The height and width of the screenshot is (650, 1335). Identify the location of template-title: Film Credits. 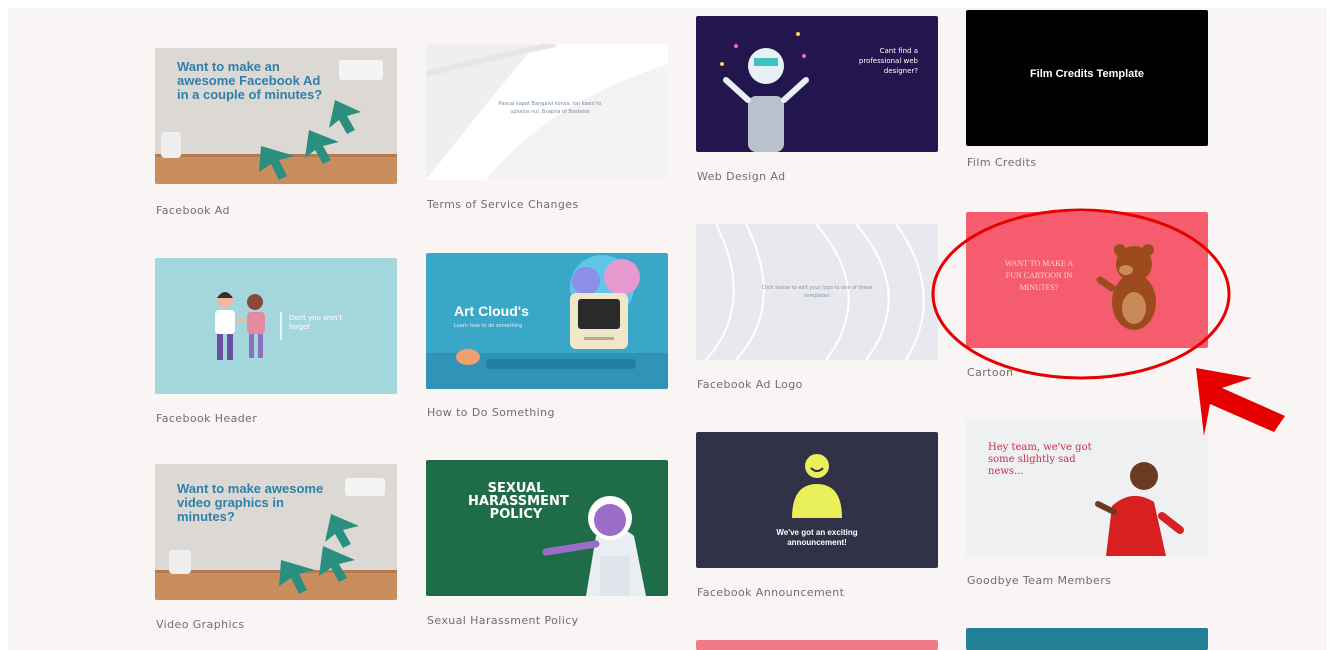
(1001, 162).